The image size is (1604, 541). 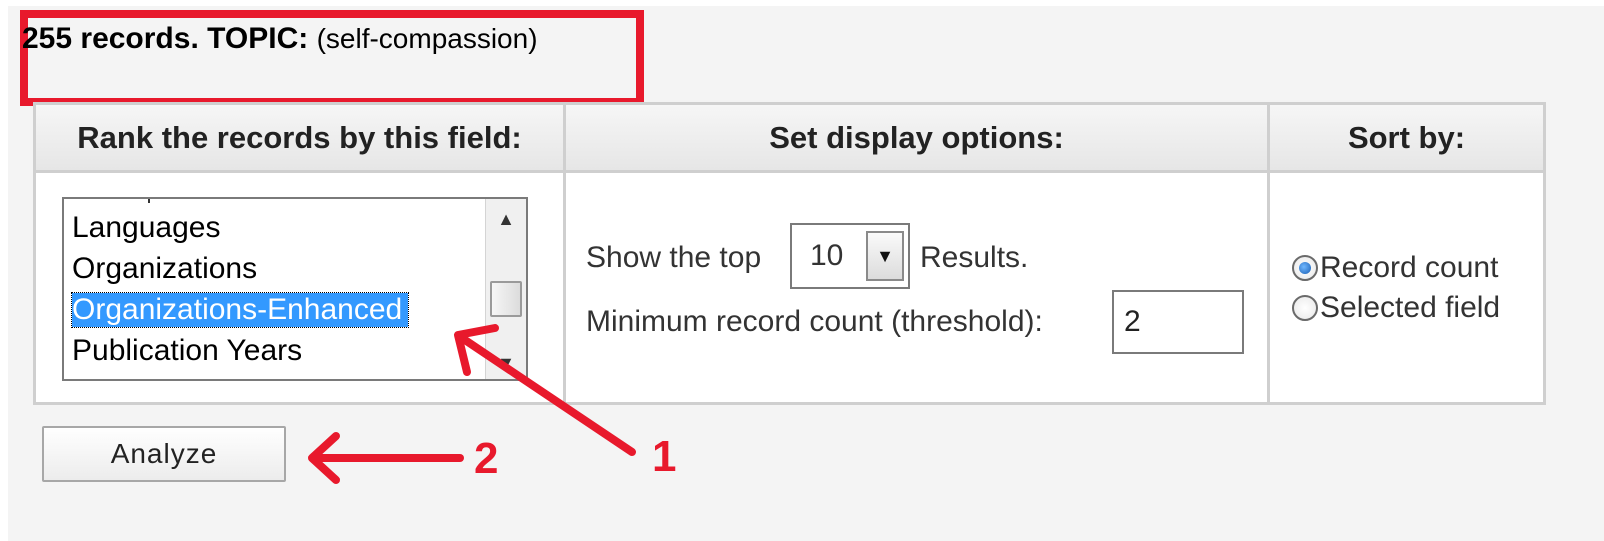 I want to click on annotation-step-1: 1, so click(x=664, y=456).